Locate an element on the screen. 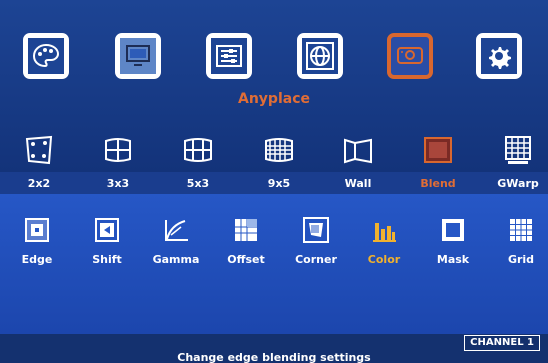  mode-wall: Wall is located at coordinates (358, 161).